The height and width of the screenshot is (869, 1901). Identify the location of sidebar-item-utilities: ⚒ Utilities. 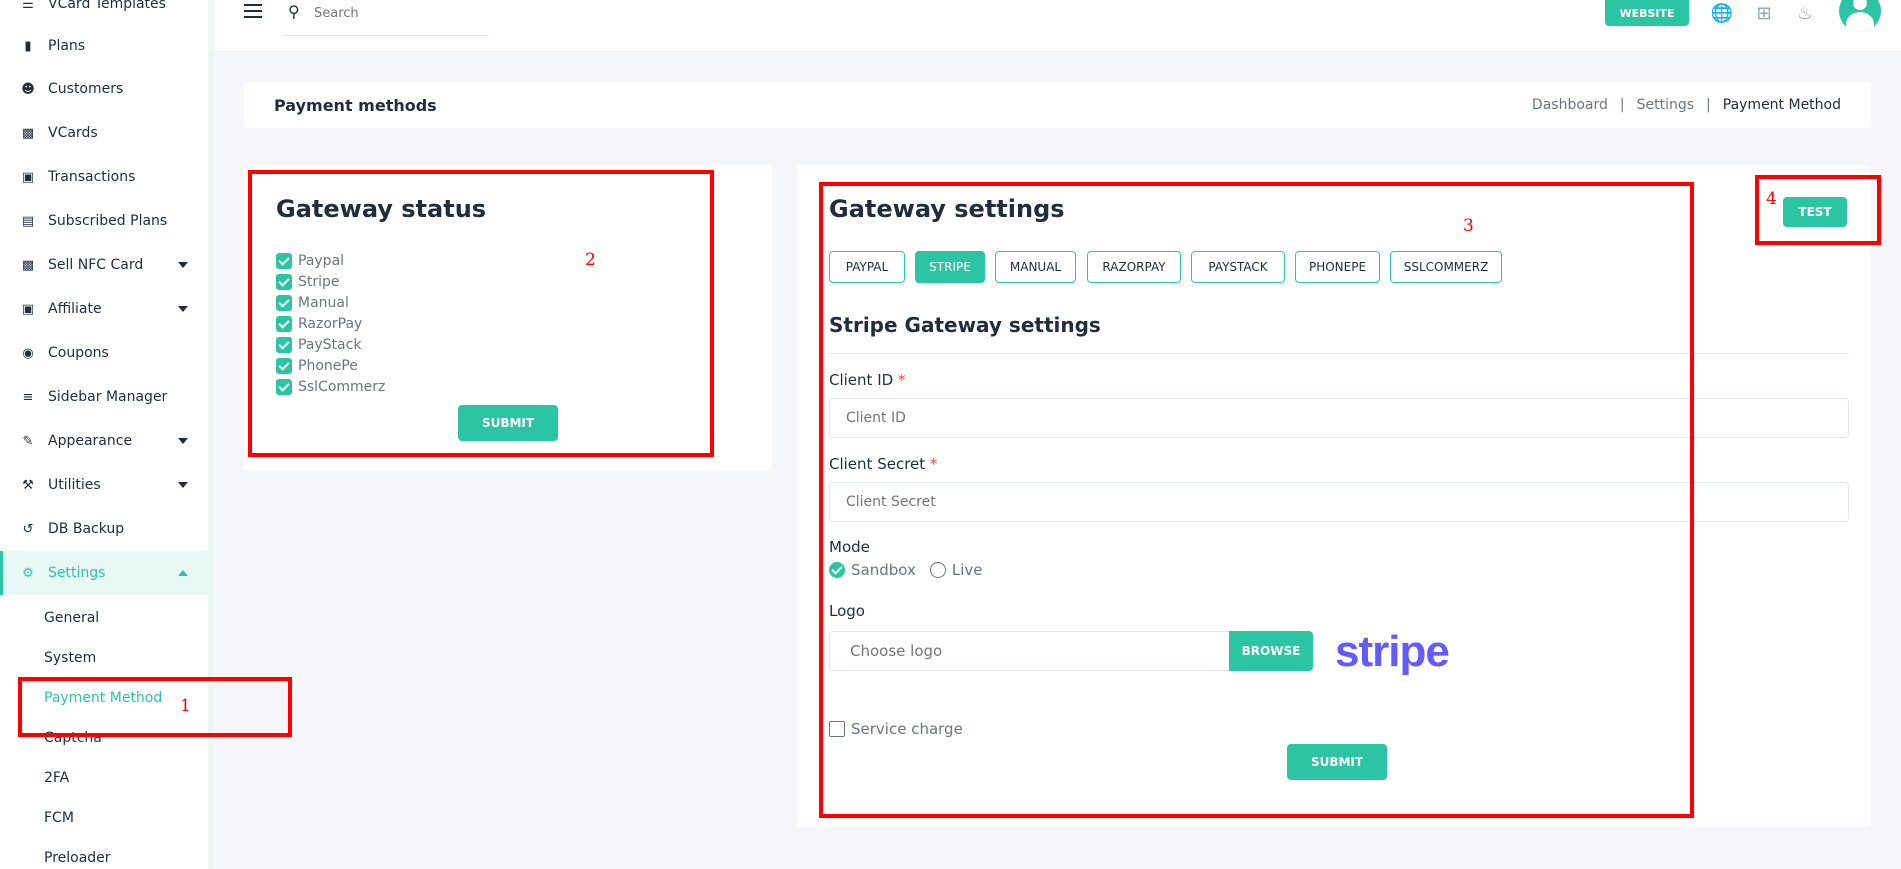
(104, 485).